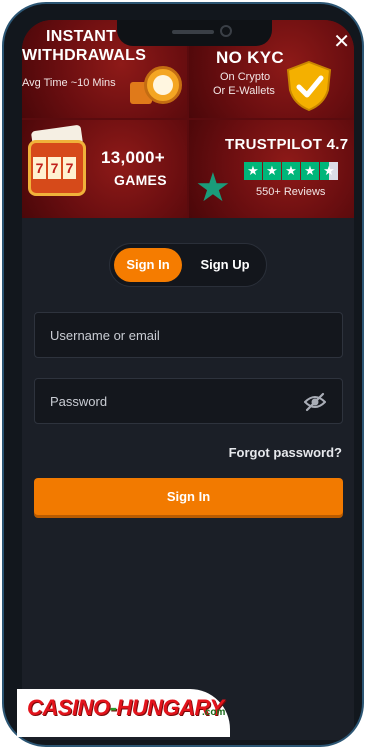 The width and height of the screenshot is (371, 753). I want to click on password-input, so click(188, 401).